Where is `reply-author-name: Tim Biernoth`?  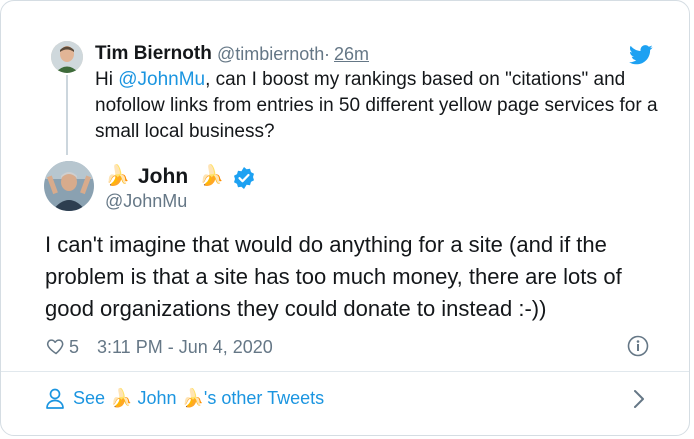 reply-author-name: Tim Biernoth is located at coordinates (153, 54).